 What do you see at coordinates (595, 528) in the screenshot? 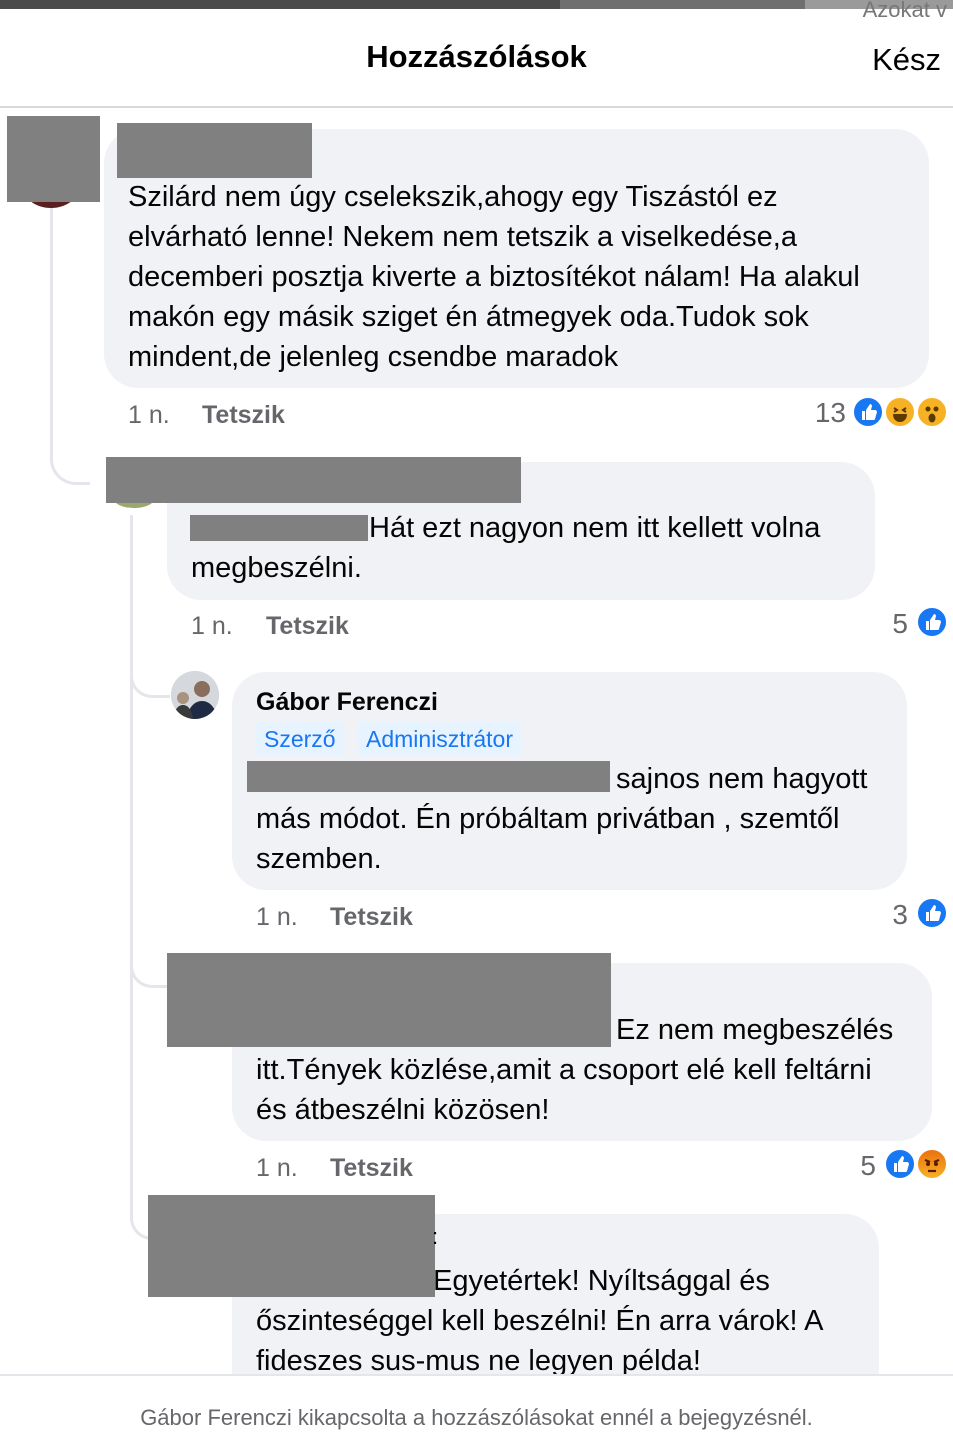
I see `comment-text-line: Hát ezt nagyon nem itt kellett volna` at bounding box center [595, 528].